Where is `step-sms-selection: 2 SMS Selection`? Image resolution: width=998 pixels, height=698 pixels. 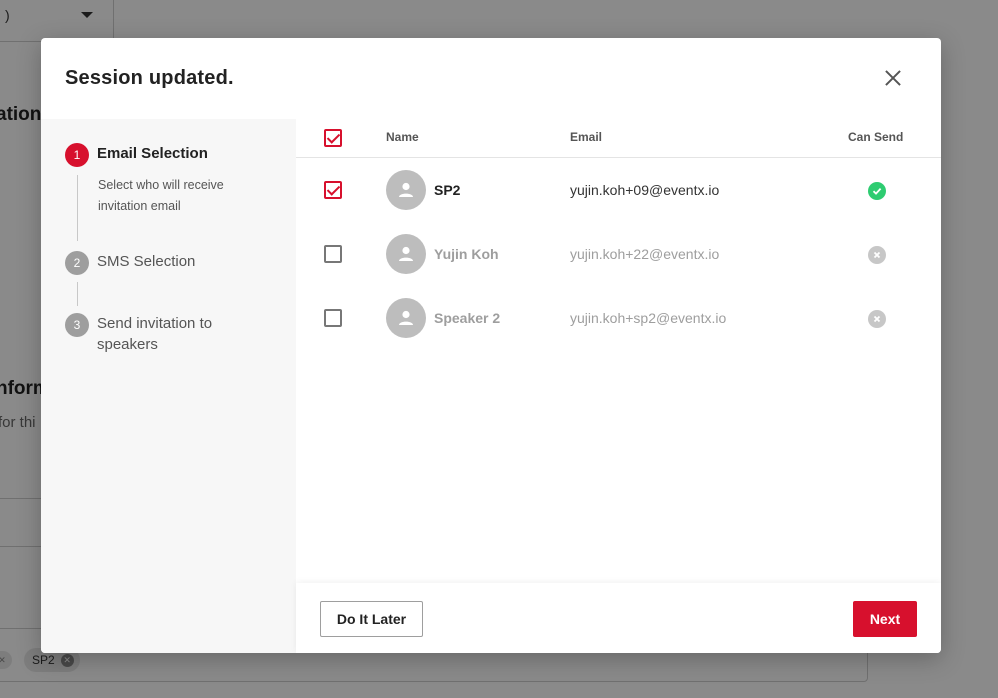 step-sms-selection: 2 SMS Selection is located at coordinates (130, 263).